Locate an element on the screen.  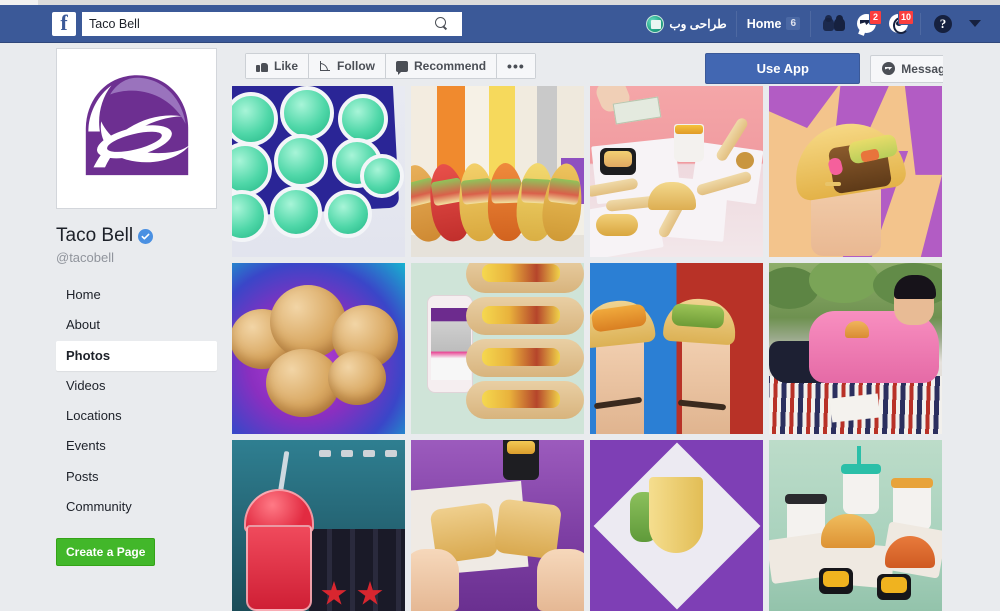
like-button: Like is located at coordinates (278, 66).